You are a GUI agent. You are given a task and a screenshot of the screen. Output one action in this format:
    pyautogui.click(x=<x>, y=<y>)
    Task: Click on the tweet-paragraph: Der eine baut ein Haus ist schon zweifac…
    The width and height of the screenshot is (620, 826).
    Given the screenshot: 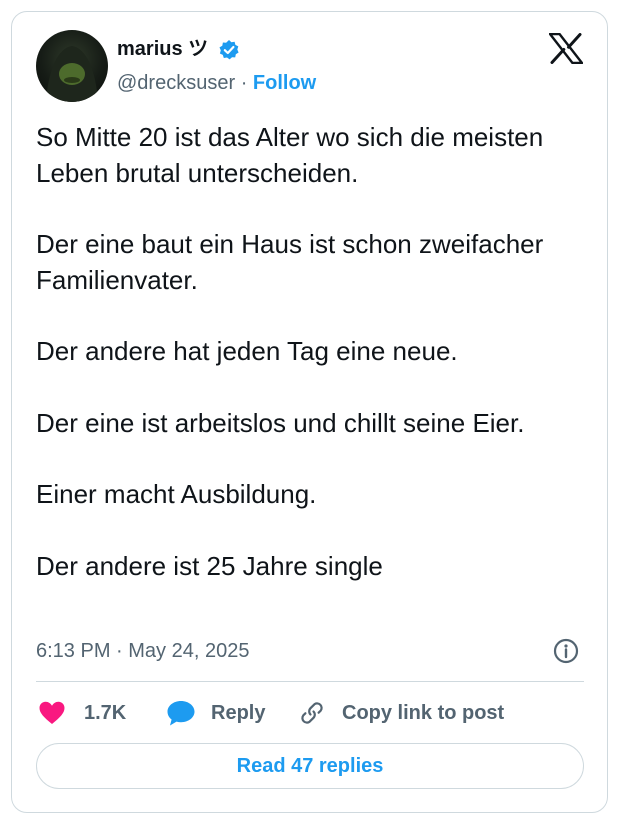 What is the action you would take?
    pyautogui.click(x=290, y=262)
    